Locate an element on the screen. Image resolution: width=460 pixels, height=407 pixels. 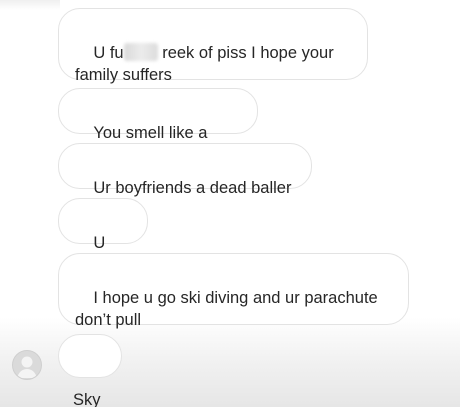
message-bubble-3: Ur boyfriends a dead baller is located at coordinates (185, 170).